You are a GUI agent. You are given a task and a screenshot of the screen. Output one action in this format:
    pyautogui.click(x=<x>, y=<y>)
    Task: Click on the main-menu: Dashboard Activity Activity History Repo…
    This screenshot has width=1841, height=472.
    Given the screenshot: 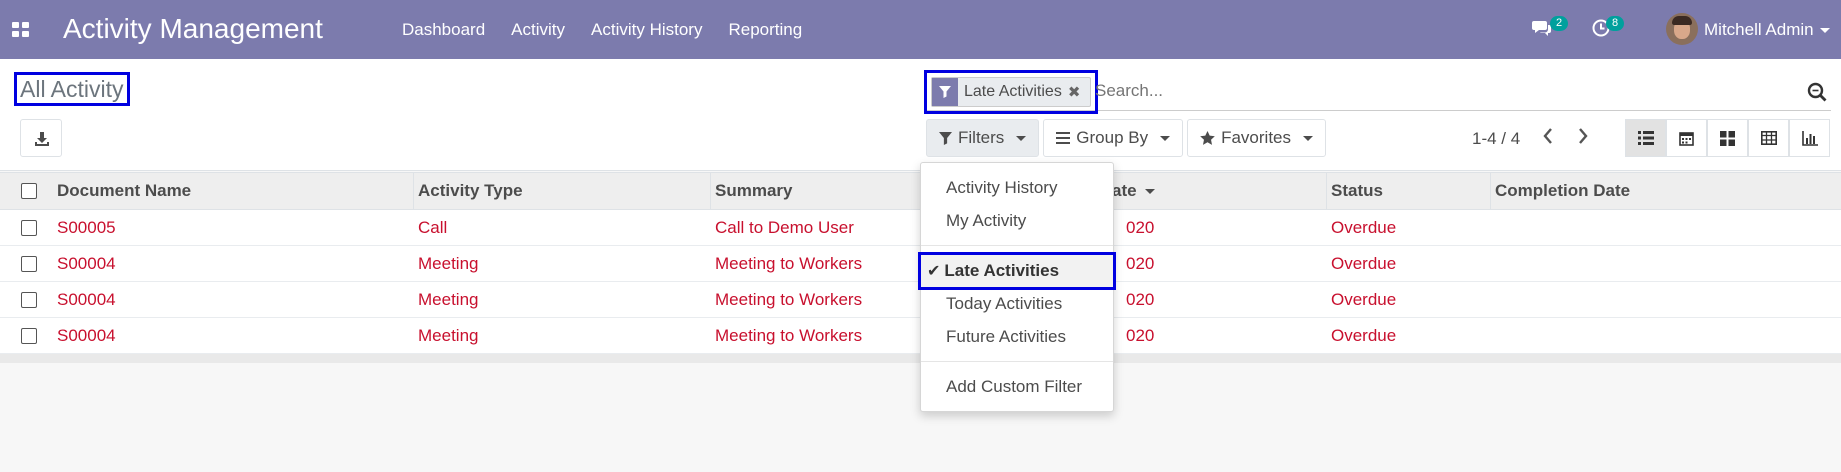 What is the action you would take?
    pyautogui.click(x=602, y=30)
    